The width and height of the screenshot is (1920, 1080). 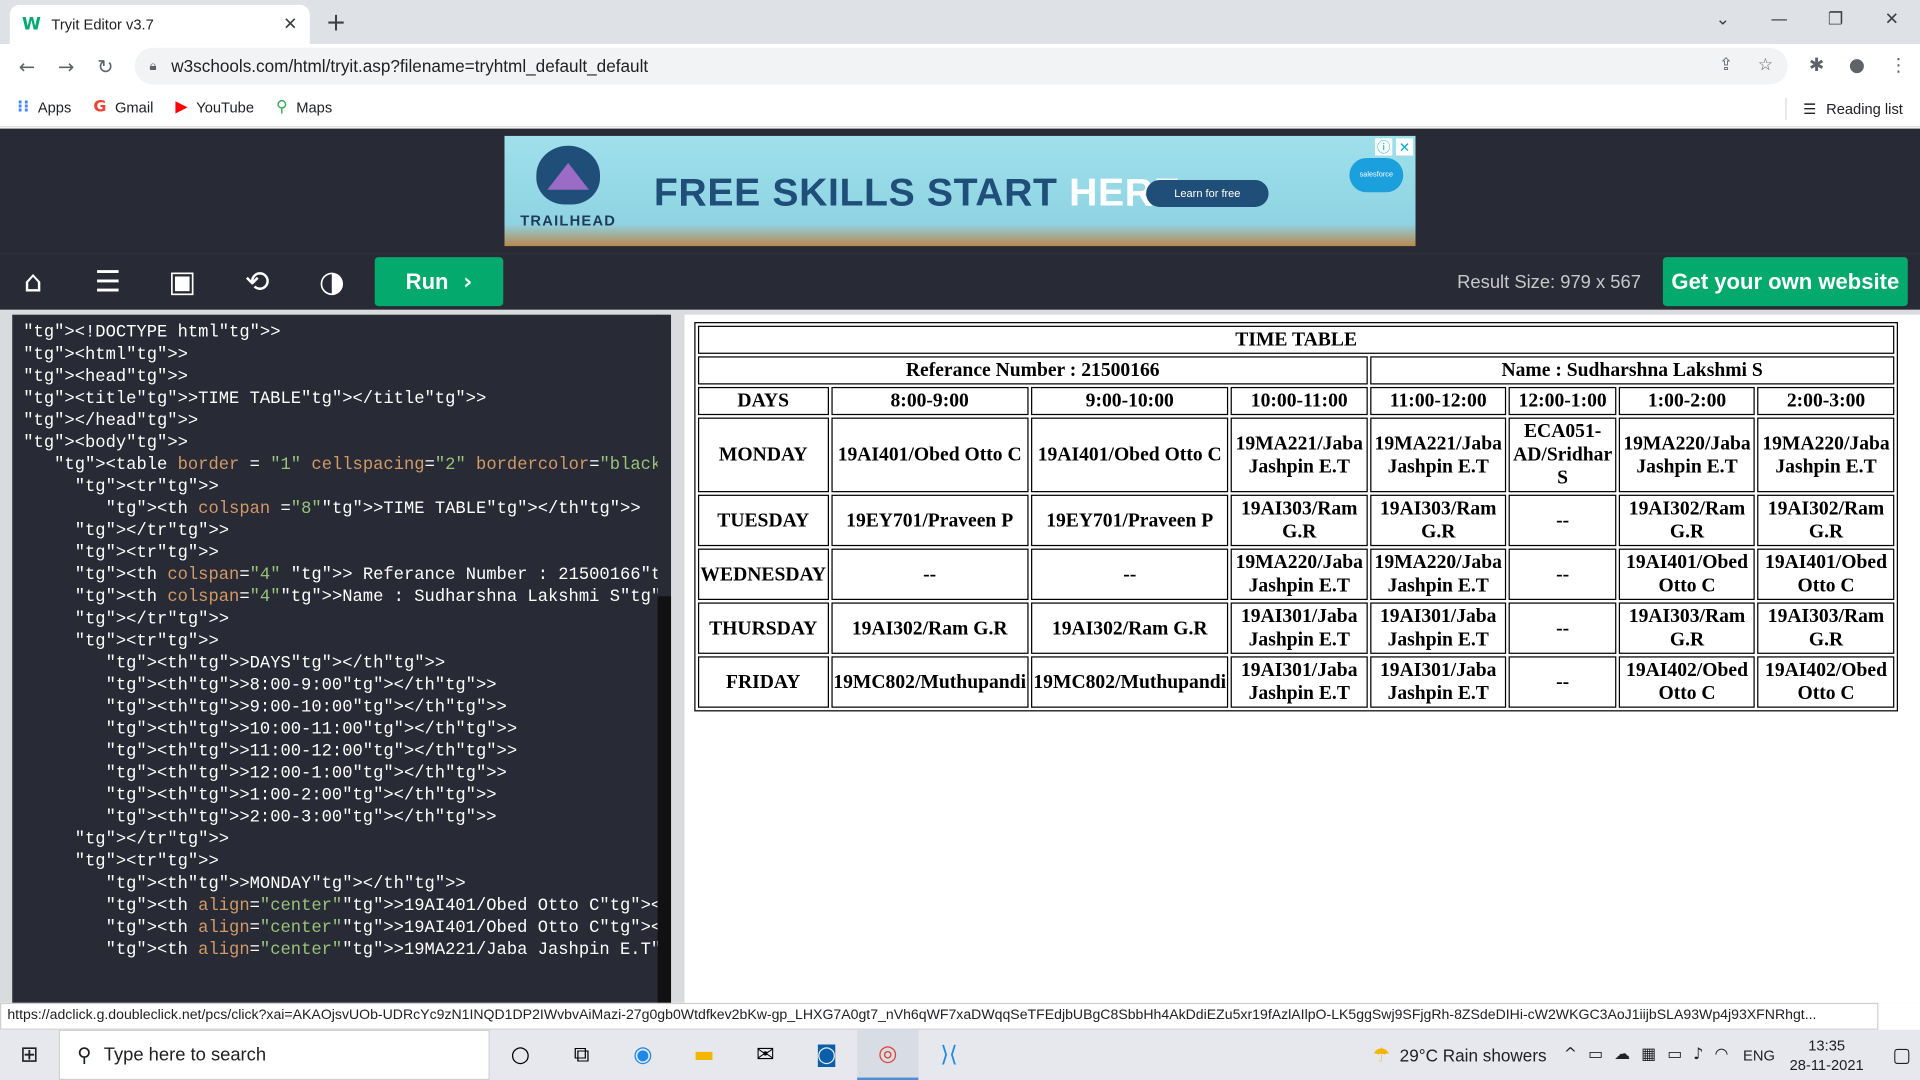 I want to click on bookmark-label: Maps, so click(x=314, y=107).